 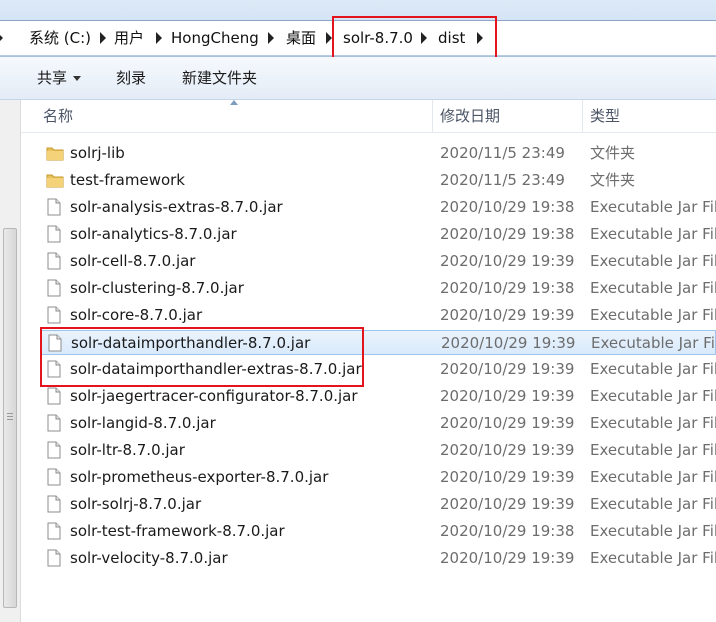 I want to click on file-name: solrj-lib, so click(x=97, y=153).